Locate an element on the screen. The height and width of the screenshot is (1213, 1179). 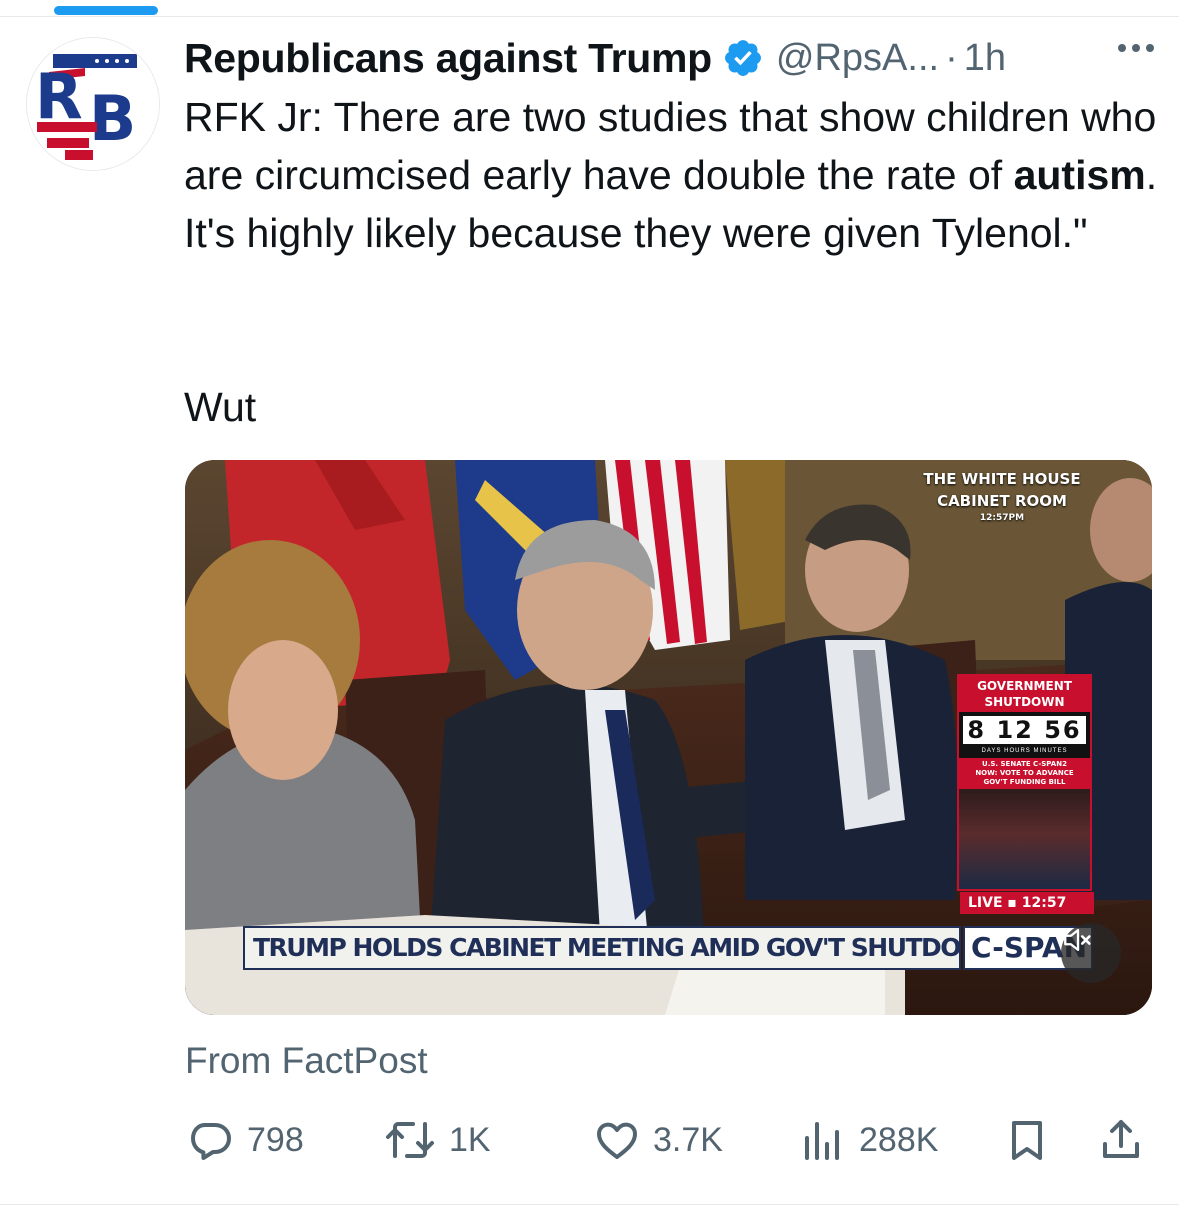
shutdown-counter: 8 12 56 is located at coordinates (1024, 730).